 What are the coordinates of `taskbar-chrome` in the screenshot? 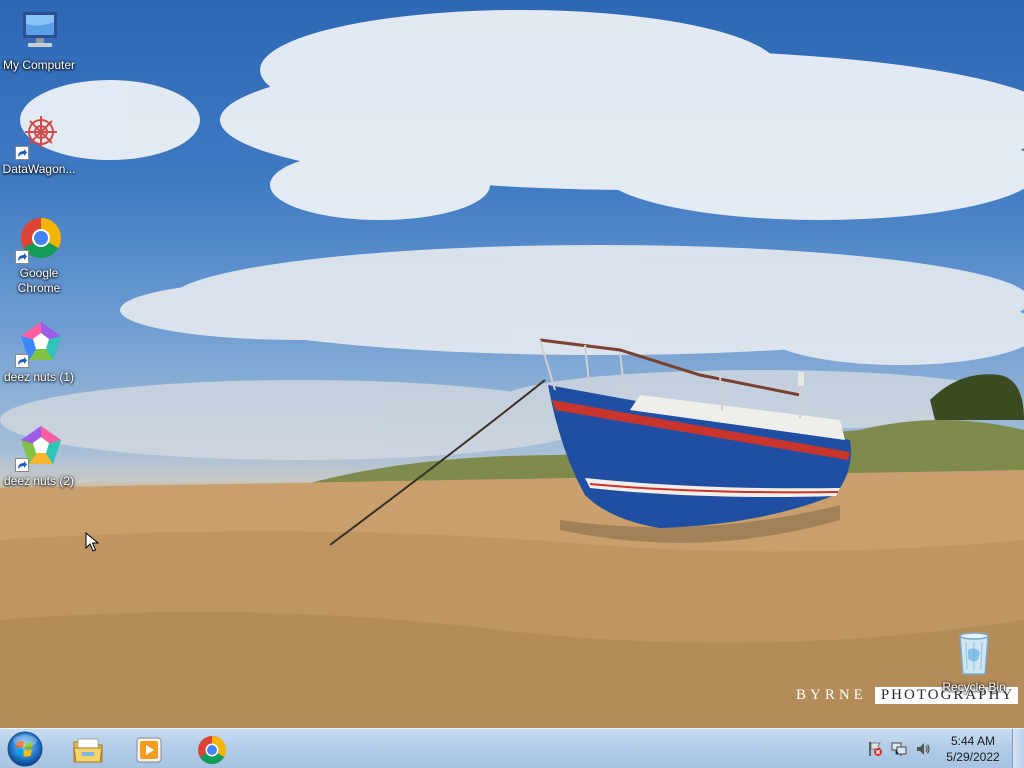 It's located at (212, 749).